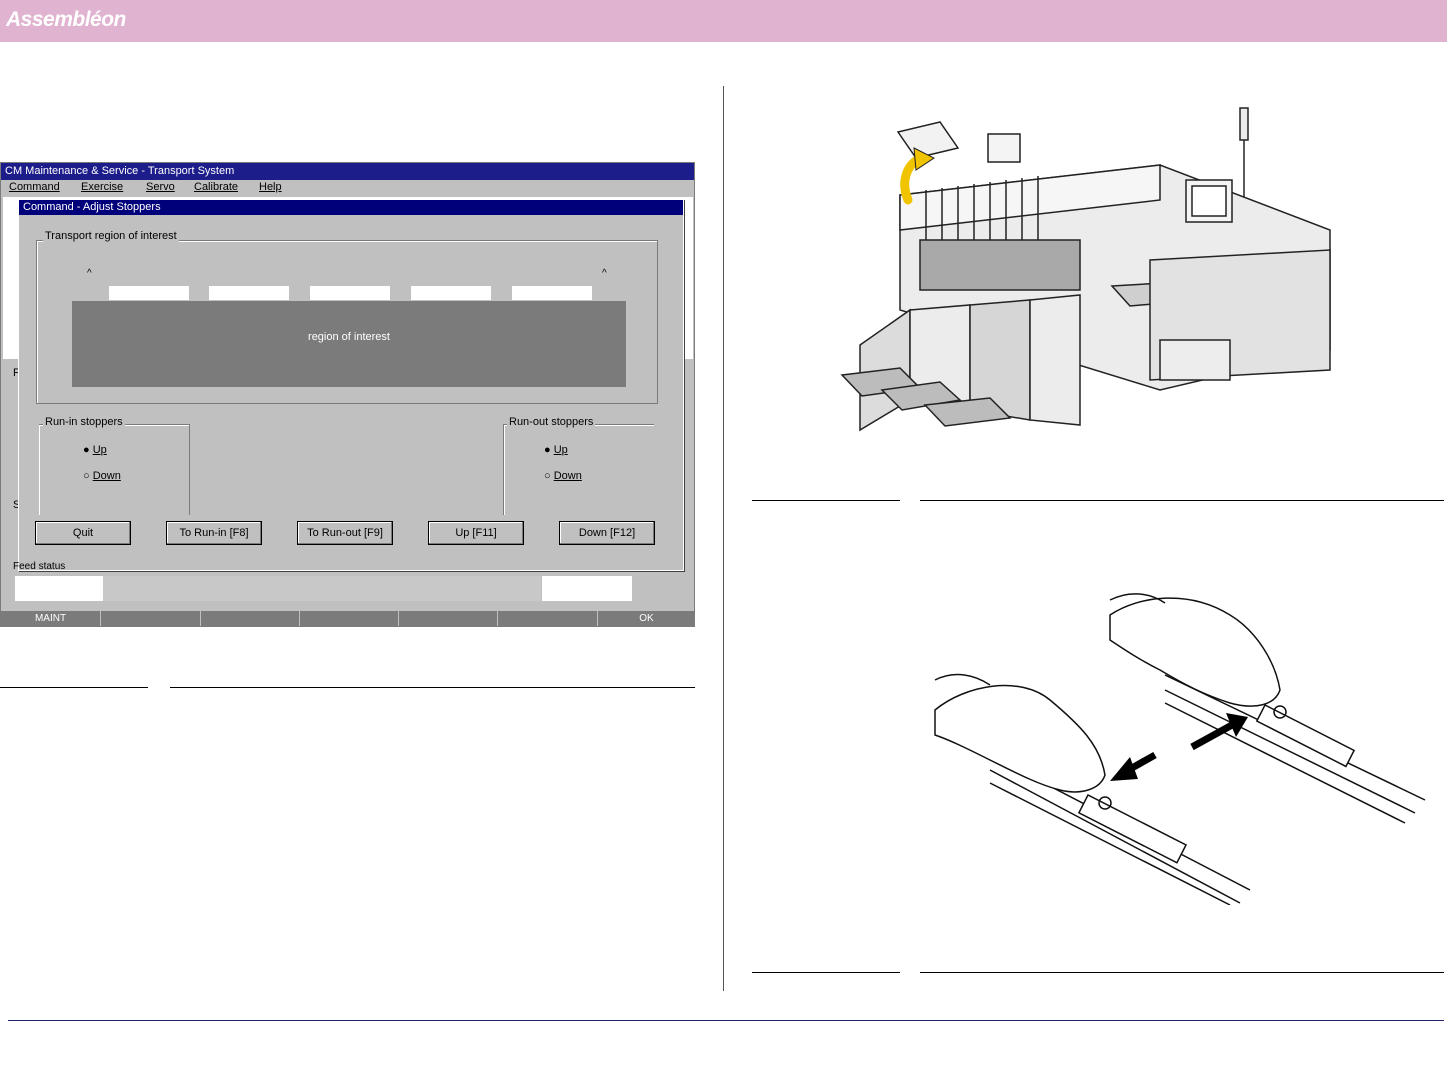 The width and height of the screenshot is (1447, 1077). Describe the element at coordinates (646, 618) in the screenshot. I see `fkey-ok: OK` at that location.